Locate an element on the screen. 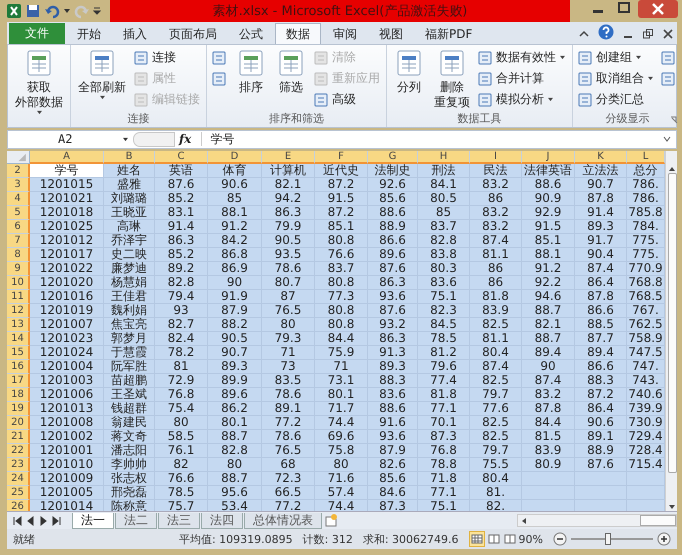 This screenshot has width=682, height=555. ribbon-tab: 公式 is located at coordinates (251, 34).